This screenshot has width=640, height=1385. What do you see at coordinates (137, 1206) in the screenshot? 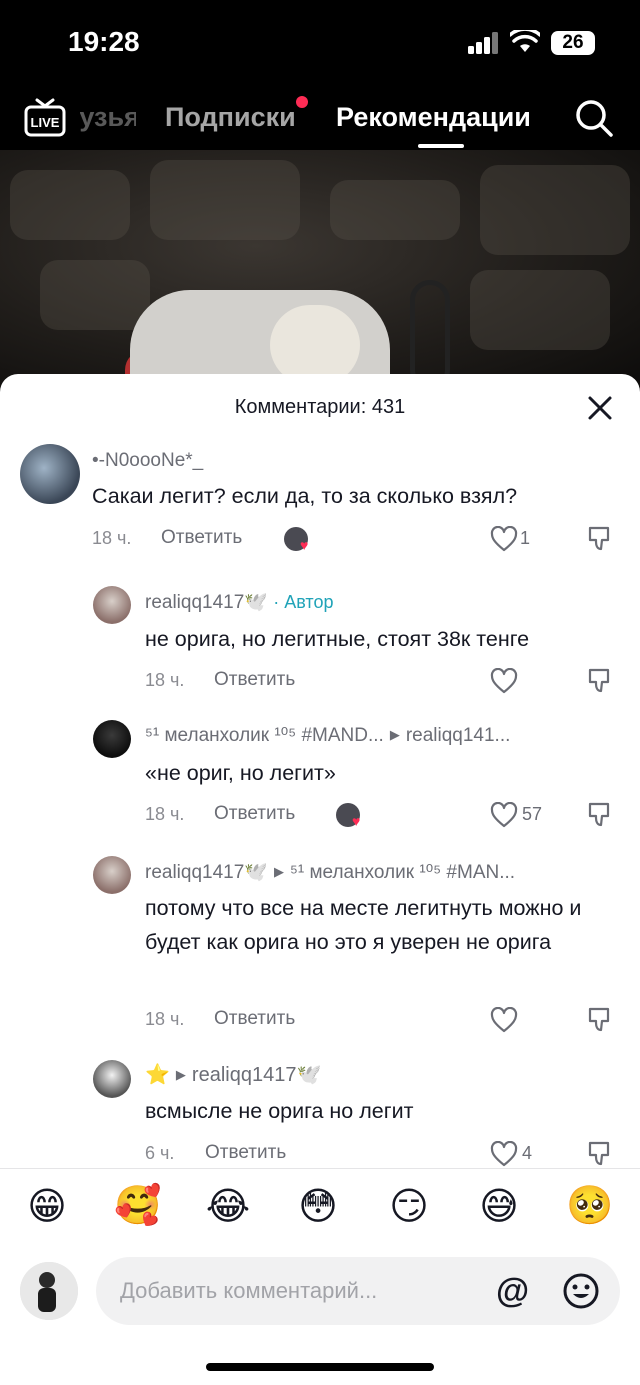
I see `emoji-smiling-hearts: 🥰` at bounding box center [137, 1206].